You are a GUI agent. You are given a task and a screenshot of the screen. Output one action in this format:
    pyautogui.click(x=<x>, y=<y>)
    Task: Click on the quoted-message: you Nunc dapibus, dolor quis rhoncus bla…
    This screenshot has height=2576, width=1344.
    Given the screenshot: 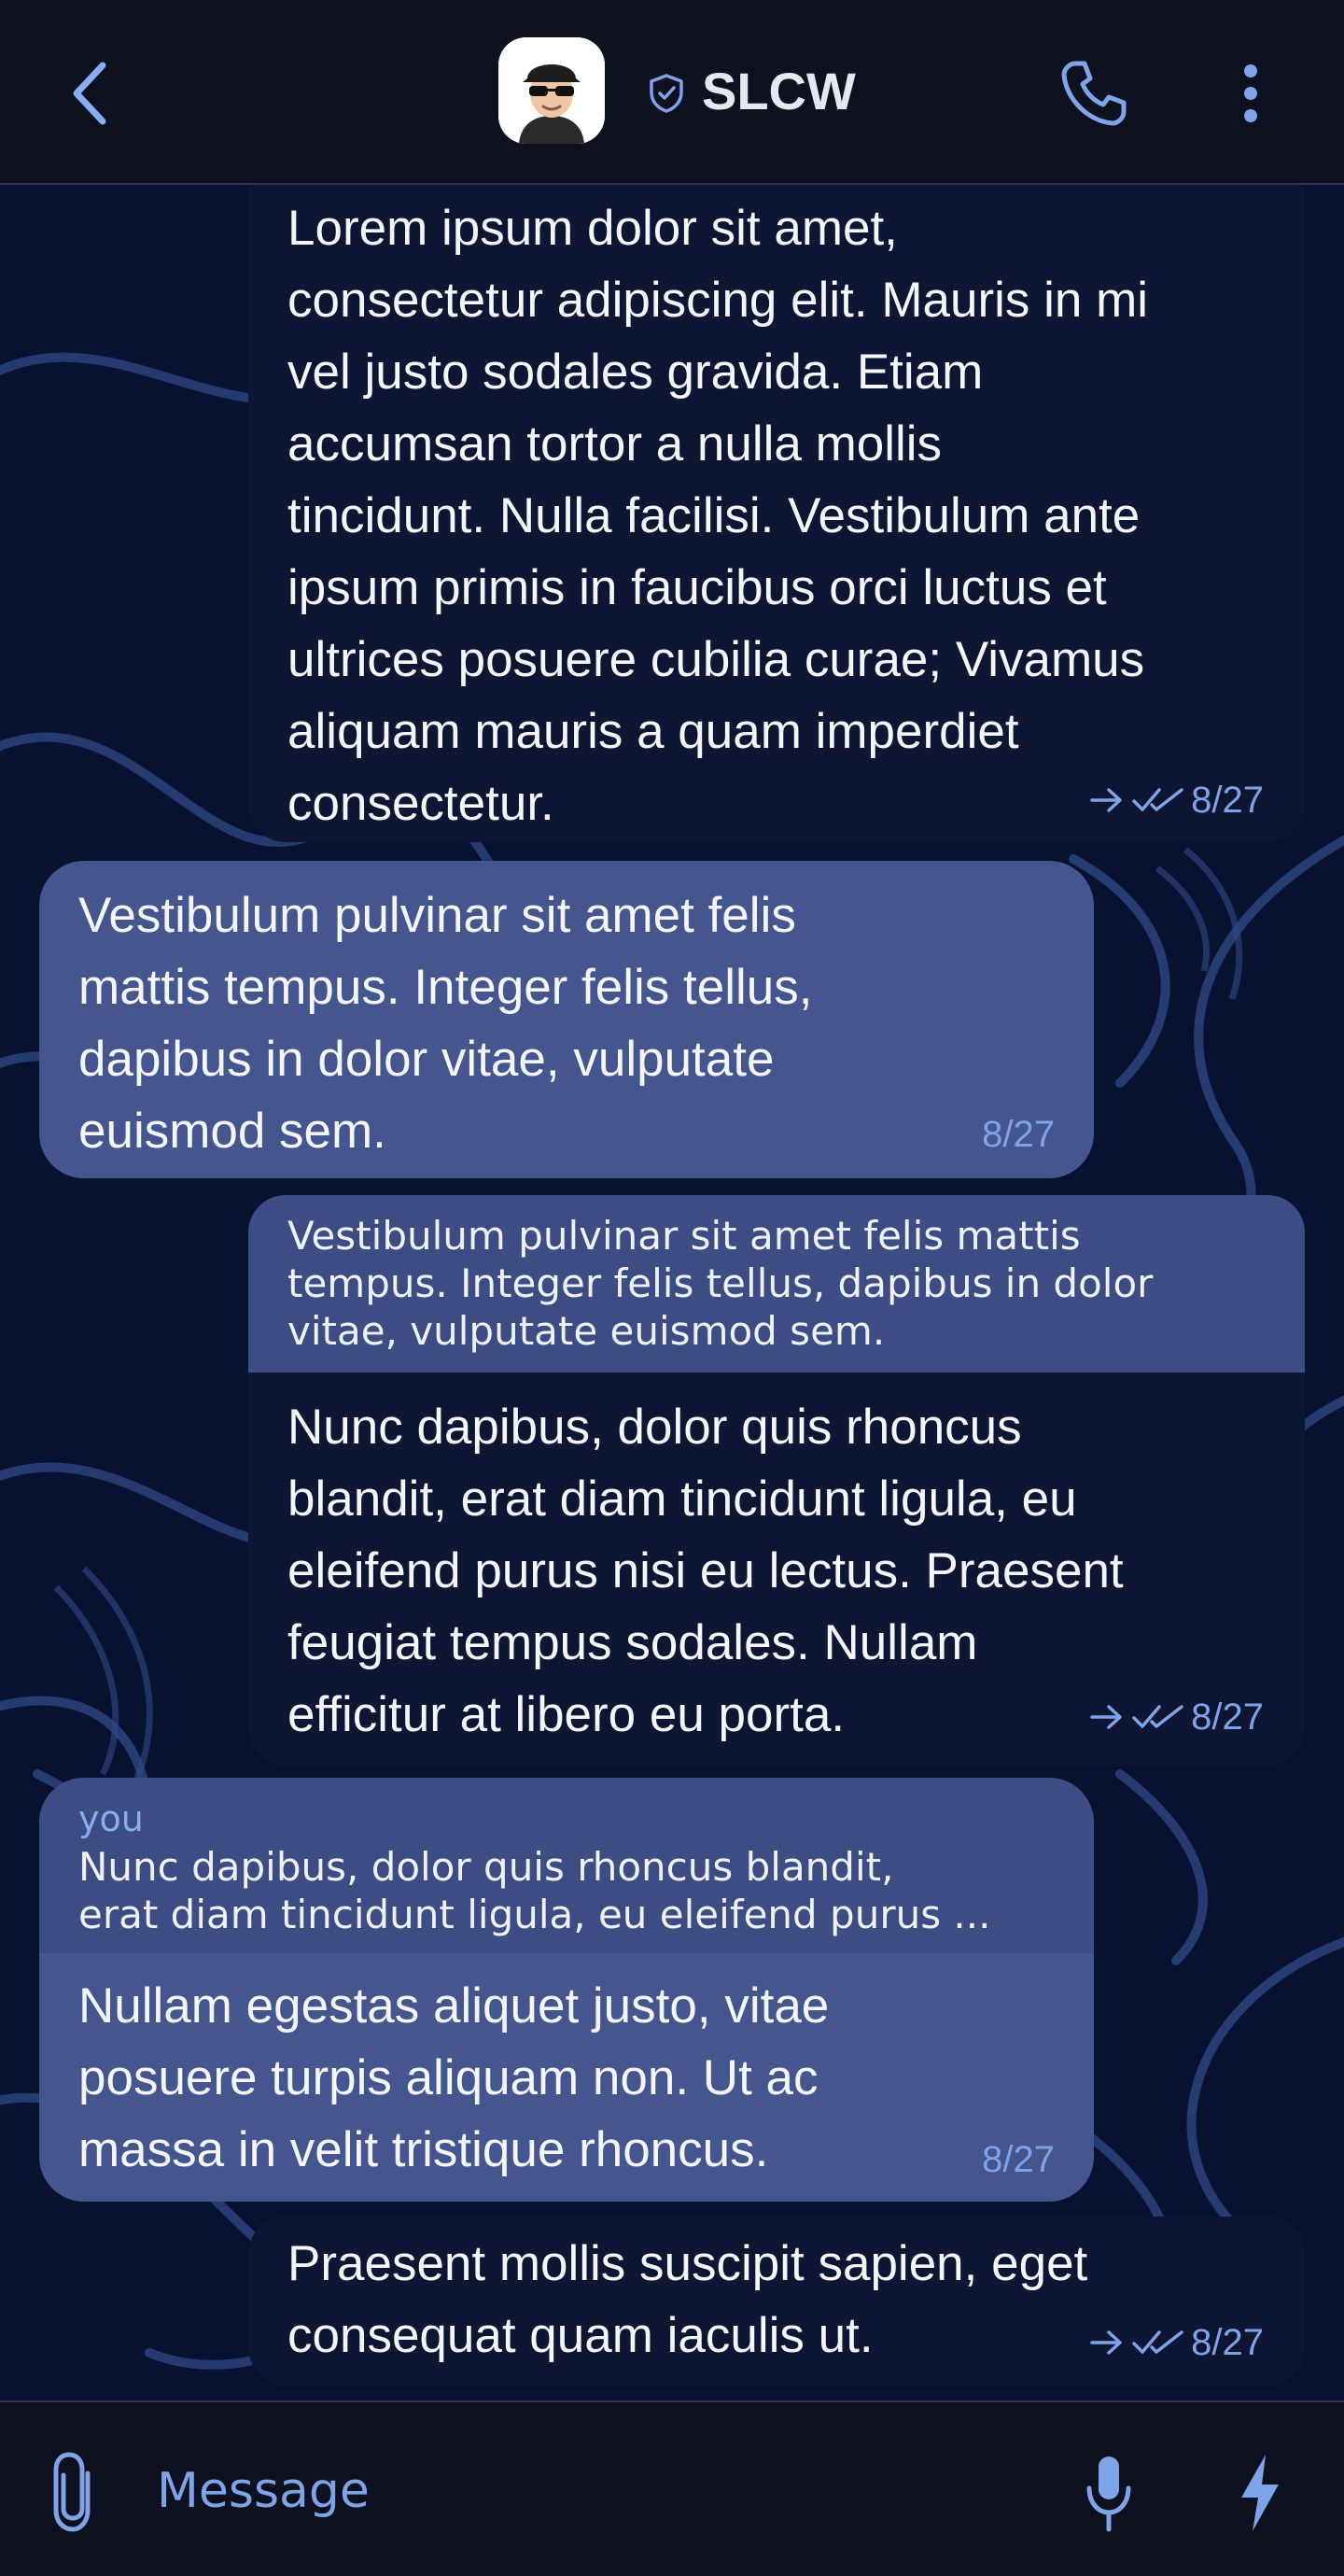 What is the action you would take?
    pyautogui.click(x=566, y=1866)
    